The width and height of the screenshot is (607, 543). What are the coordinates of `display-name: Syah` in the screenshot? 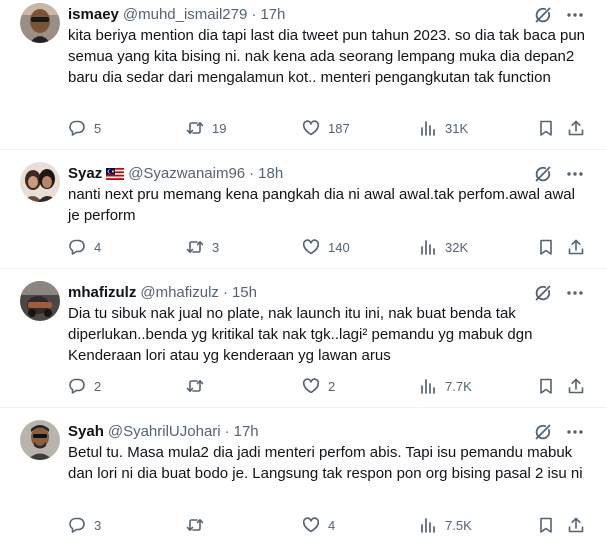 It's located at (86, 432).